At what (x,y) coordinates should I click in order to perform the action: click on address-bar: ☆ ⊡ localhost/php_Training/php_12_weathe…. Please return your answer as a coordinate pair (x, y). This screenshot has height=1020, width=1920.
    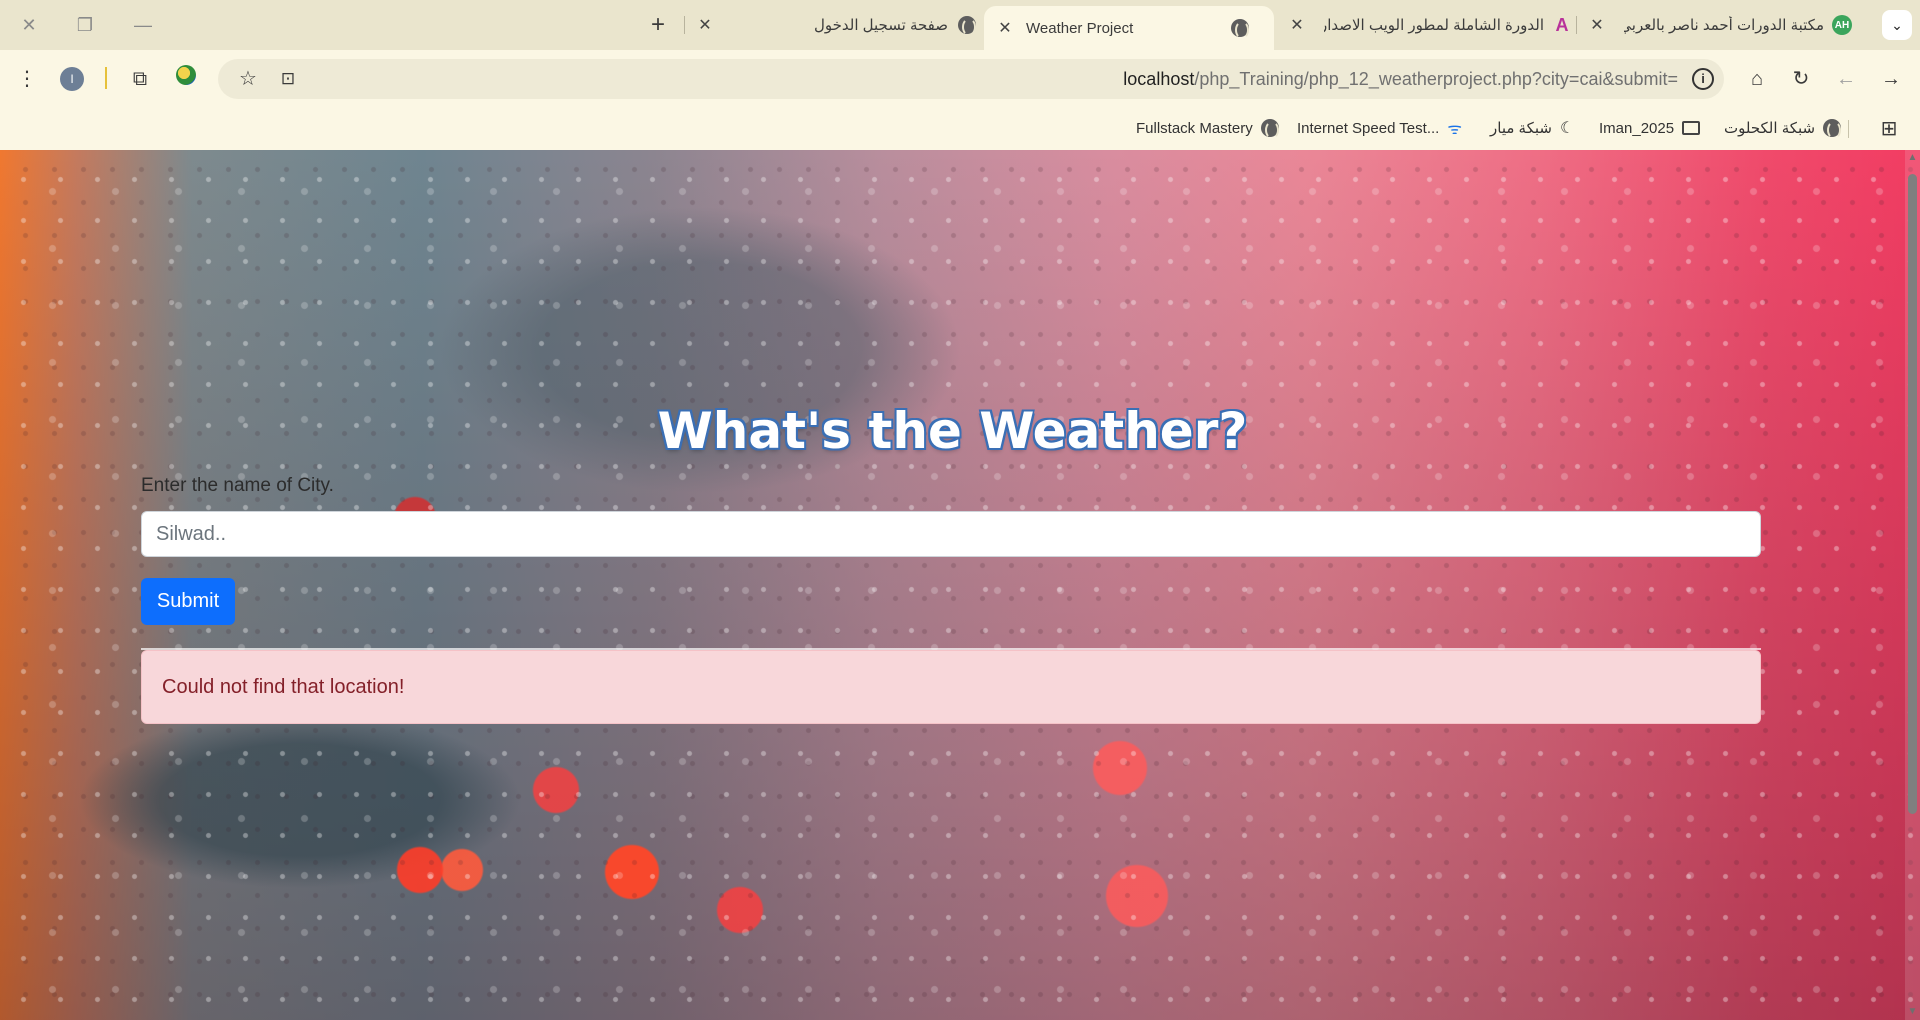
    Looking at the image, I should click on (971, 79).